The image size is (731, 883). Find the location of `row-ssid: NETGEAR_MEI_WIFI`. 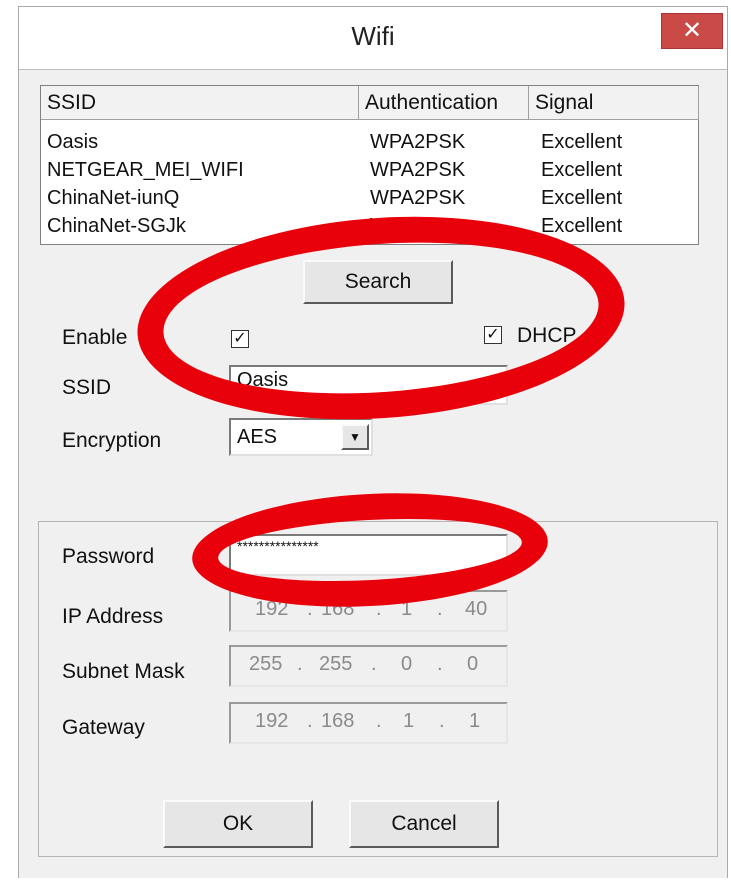

row-ssid: NETGEAR_MEI_WIFI is located at coordinates (145, 170).